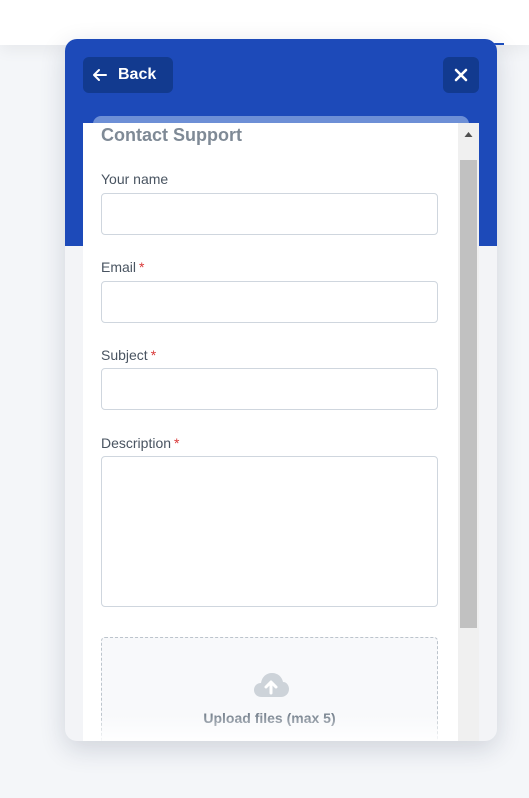  What do you see at coordinates (137, 74) in the screenshot?
I see `back-button-label: Back` at bounding box center [137, 74].